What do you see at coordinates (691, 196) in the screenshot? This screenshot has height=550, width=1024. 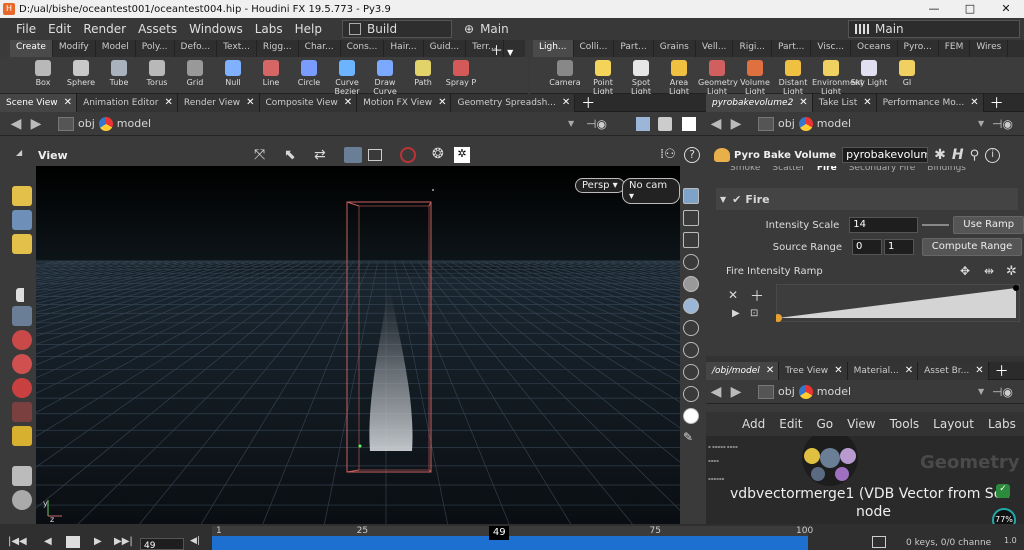 I see `display-grid-icon` at bounding box center [691, 196].